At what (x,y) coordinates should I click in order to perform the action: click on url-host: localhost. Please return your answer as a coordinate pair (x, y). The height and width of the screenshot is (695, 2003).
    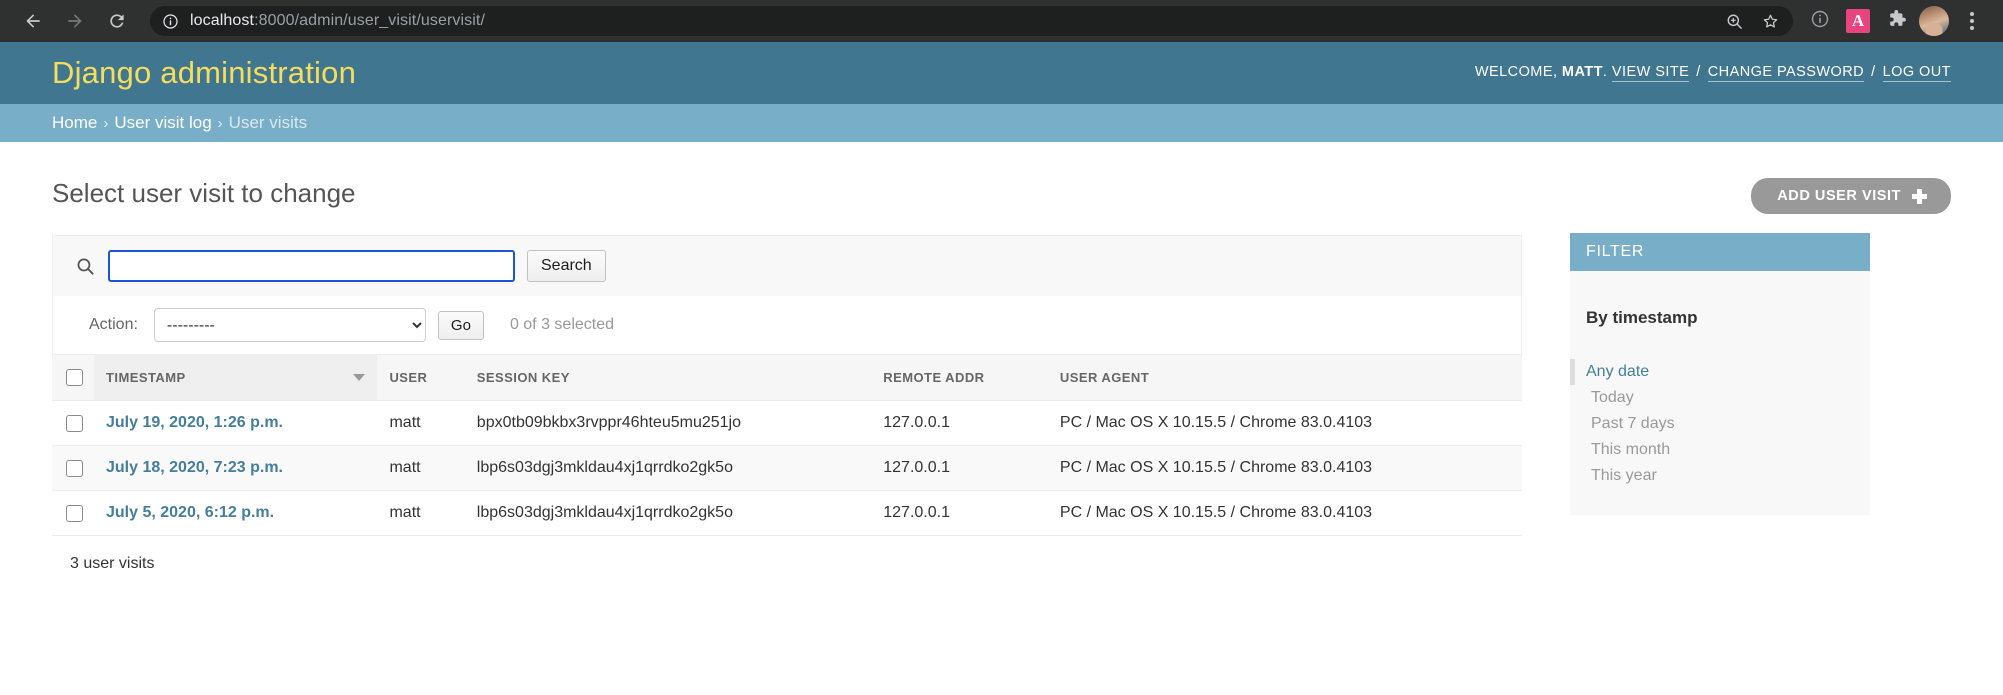
    Looking at the image, I should click on (222, 20).